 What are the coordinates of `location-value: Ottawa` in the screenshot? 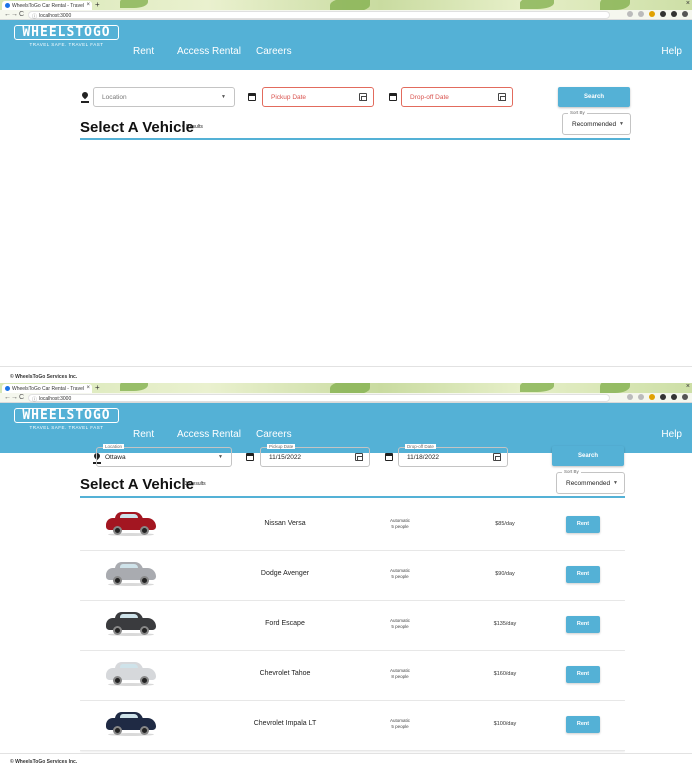 It's located at (115, 457).